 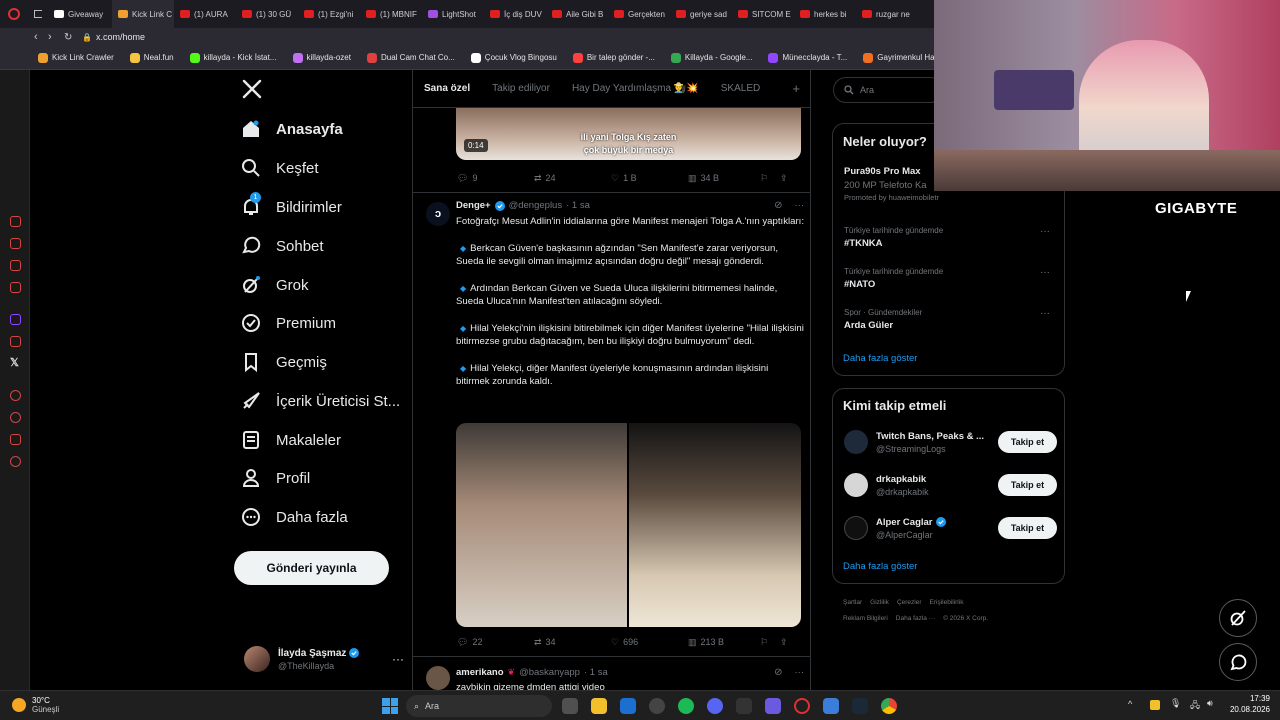 What do you see at coordinates (390, 706) in the screenshot?
I see `start-button` at bounding box center [390, 706].